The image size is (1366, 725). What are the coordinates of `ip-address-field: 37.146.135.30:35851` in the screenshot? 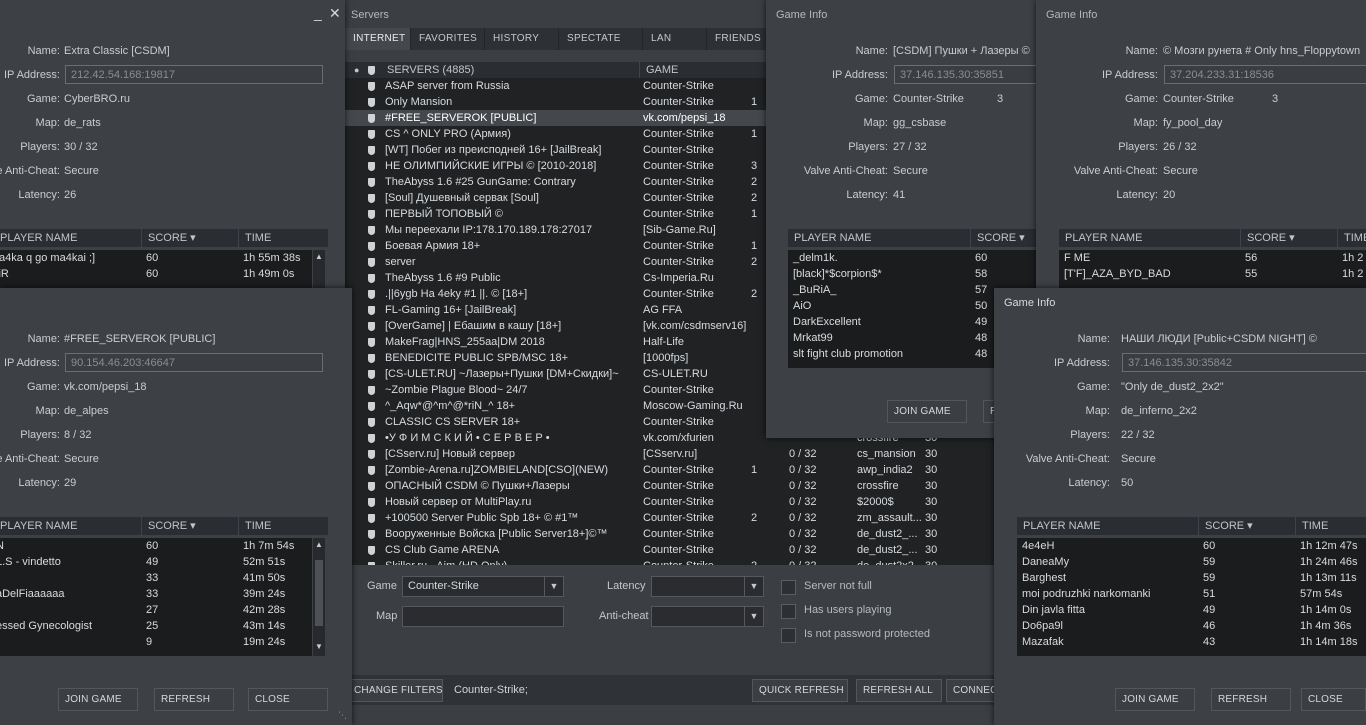 It's located at (965, 74).